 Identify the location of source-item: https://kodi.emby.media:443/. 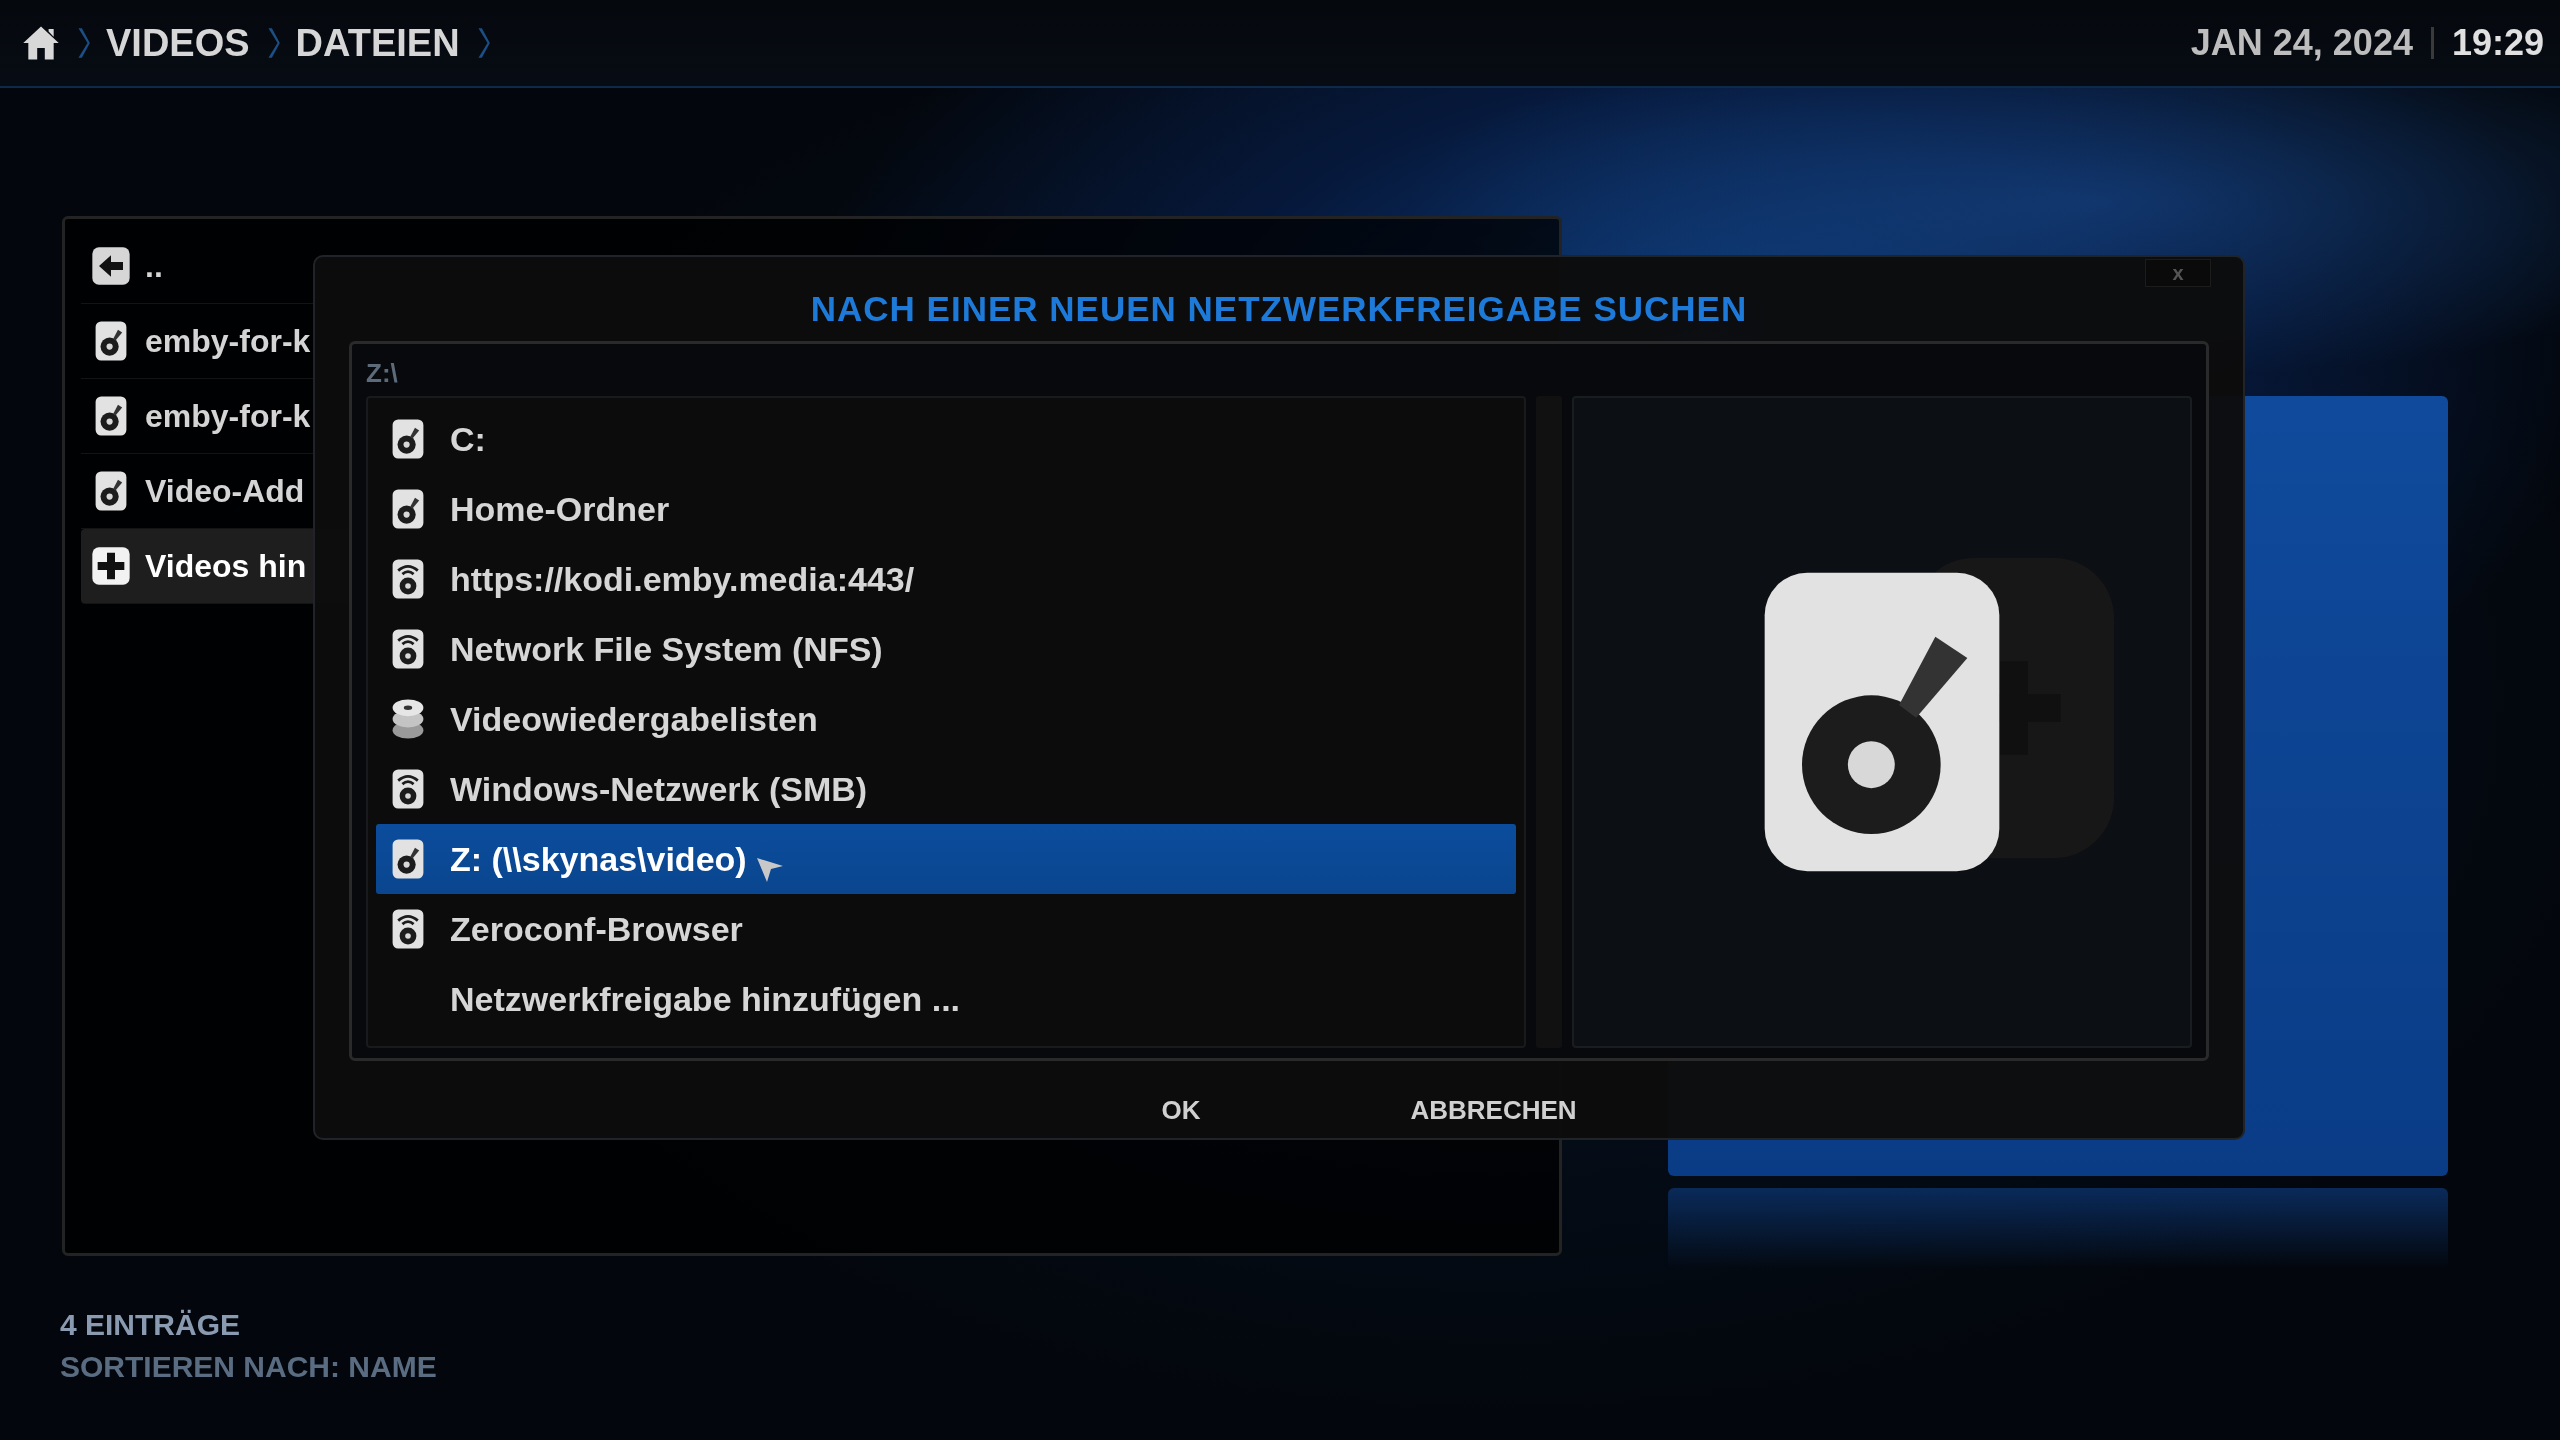
(946, 579).